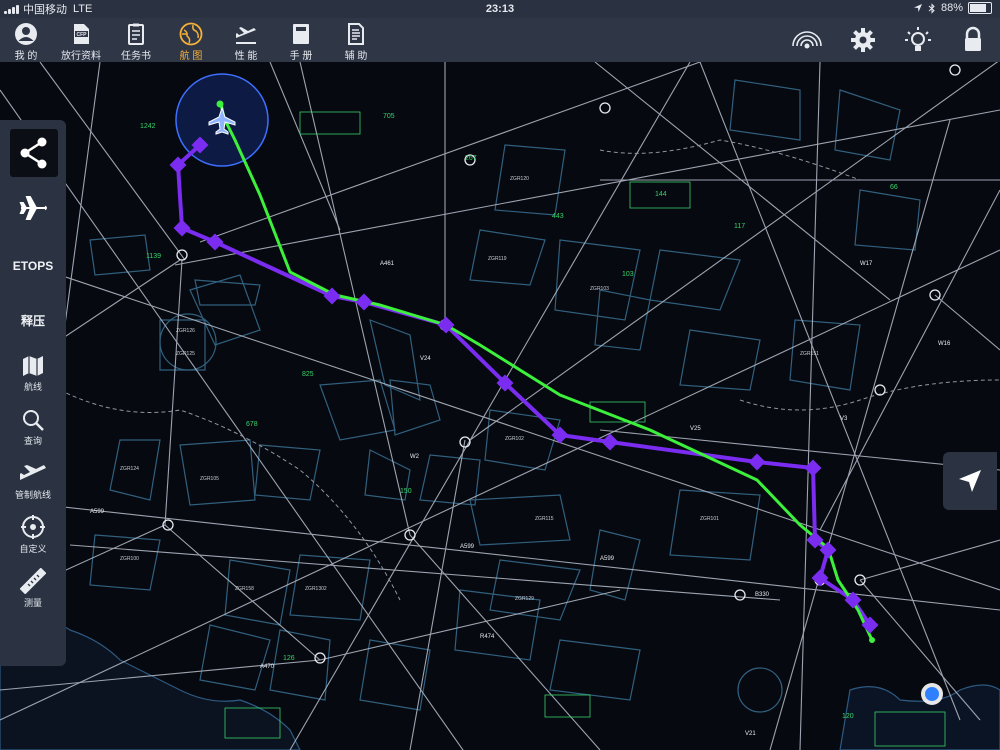 Image resolution: width=1000 pixels, height=750 pixels. I want to click on tab-assist: 辅 助, so click(356, 40).